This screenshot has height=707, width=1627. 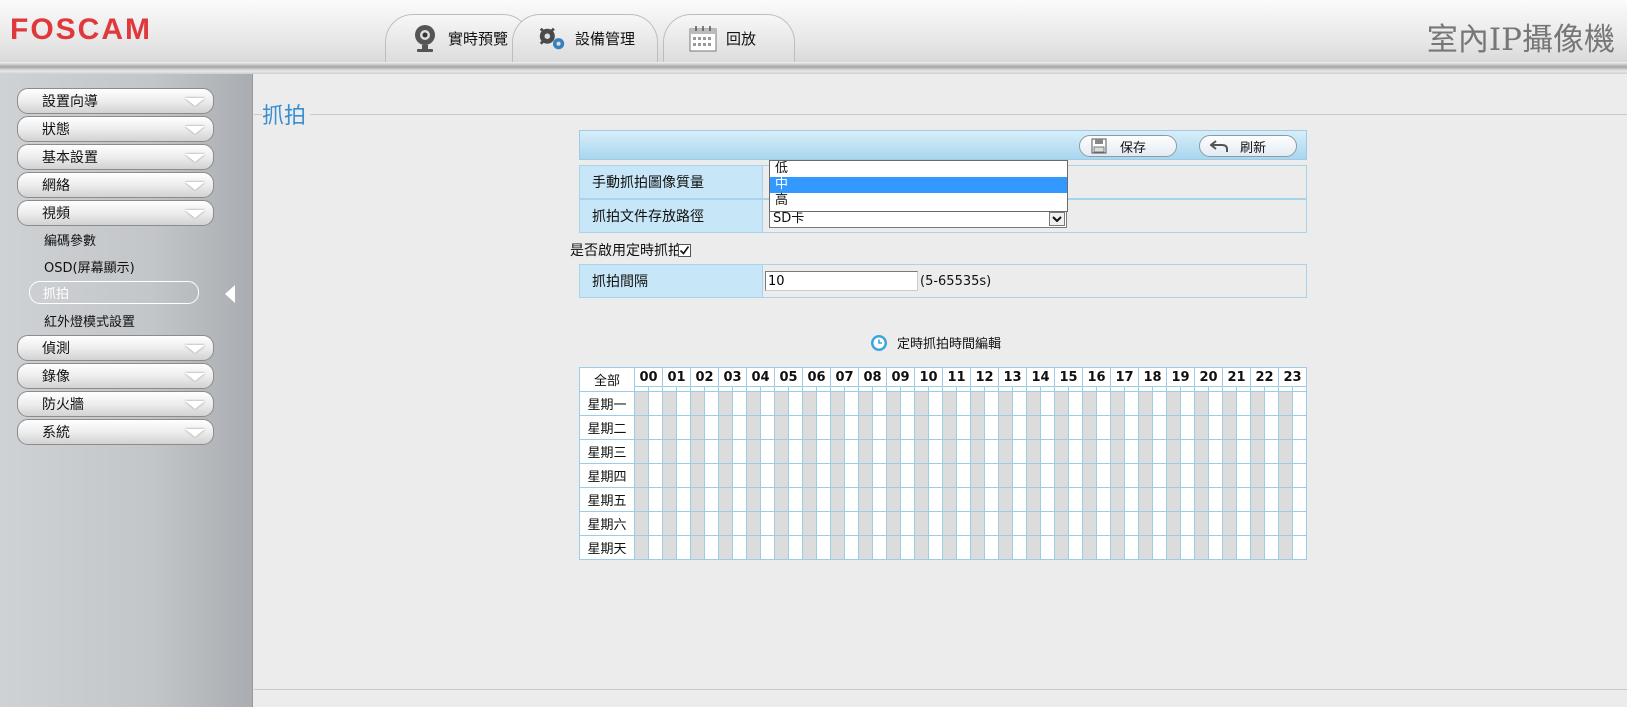 What do you see at coordinates (70, 239) in the screenshot?
I see `sidebar-subitem-encoding: 編碼參數` at bounding box center [70, 239].